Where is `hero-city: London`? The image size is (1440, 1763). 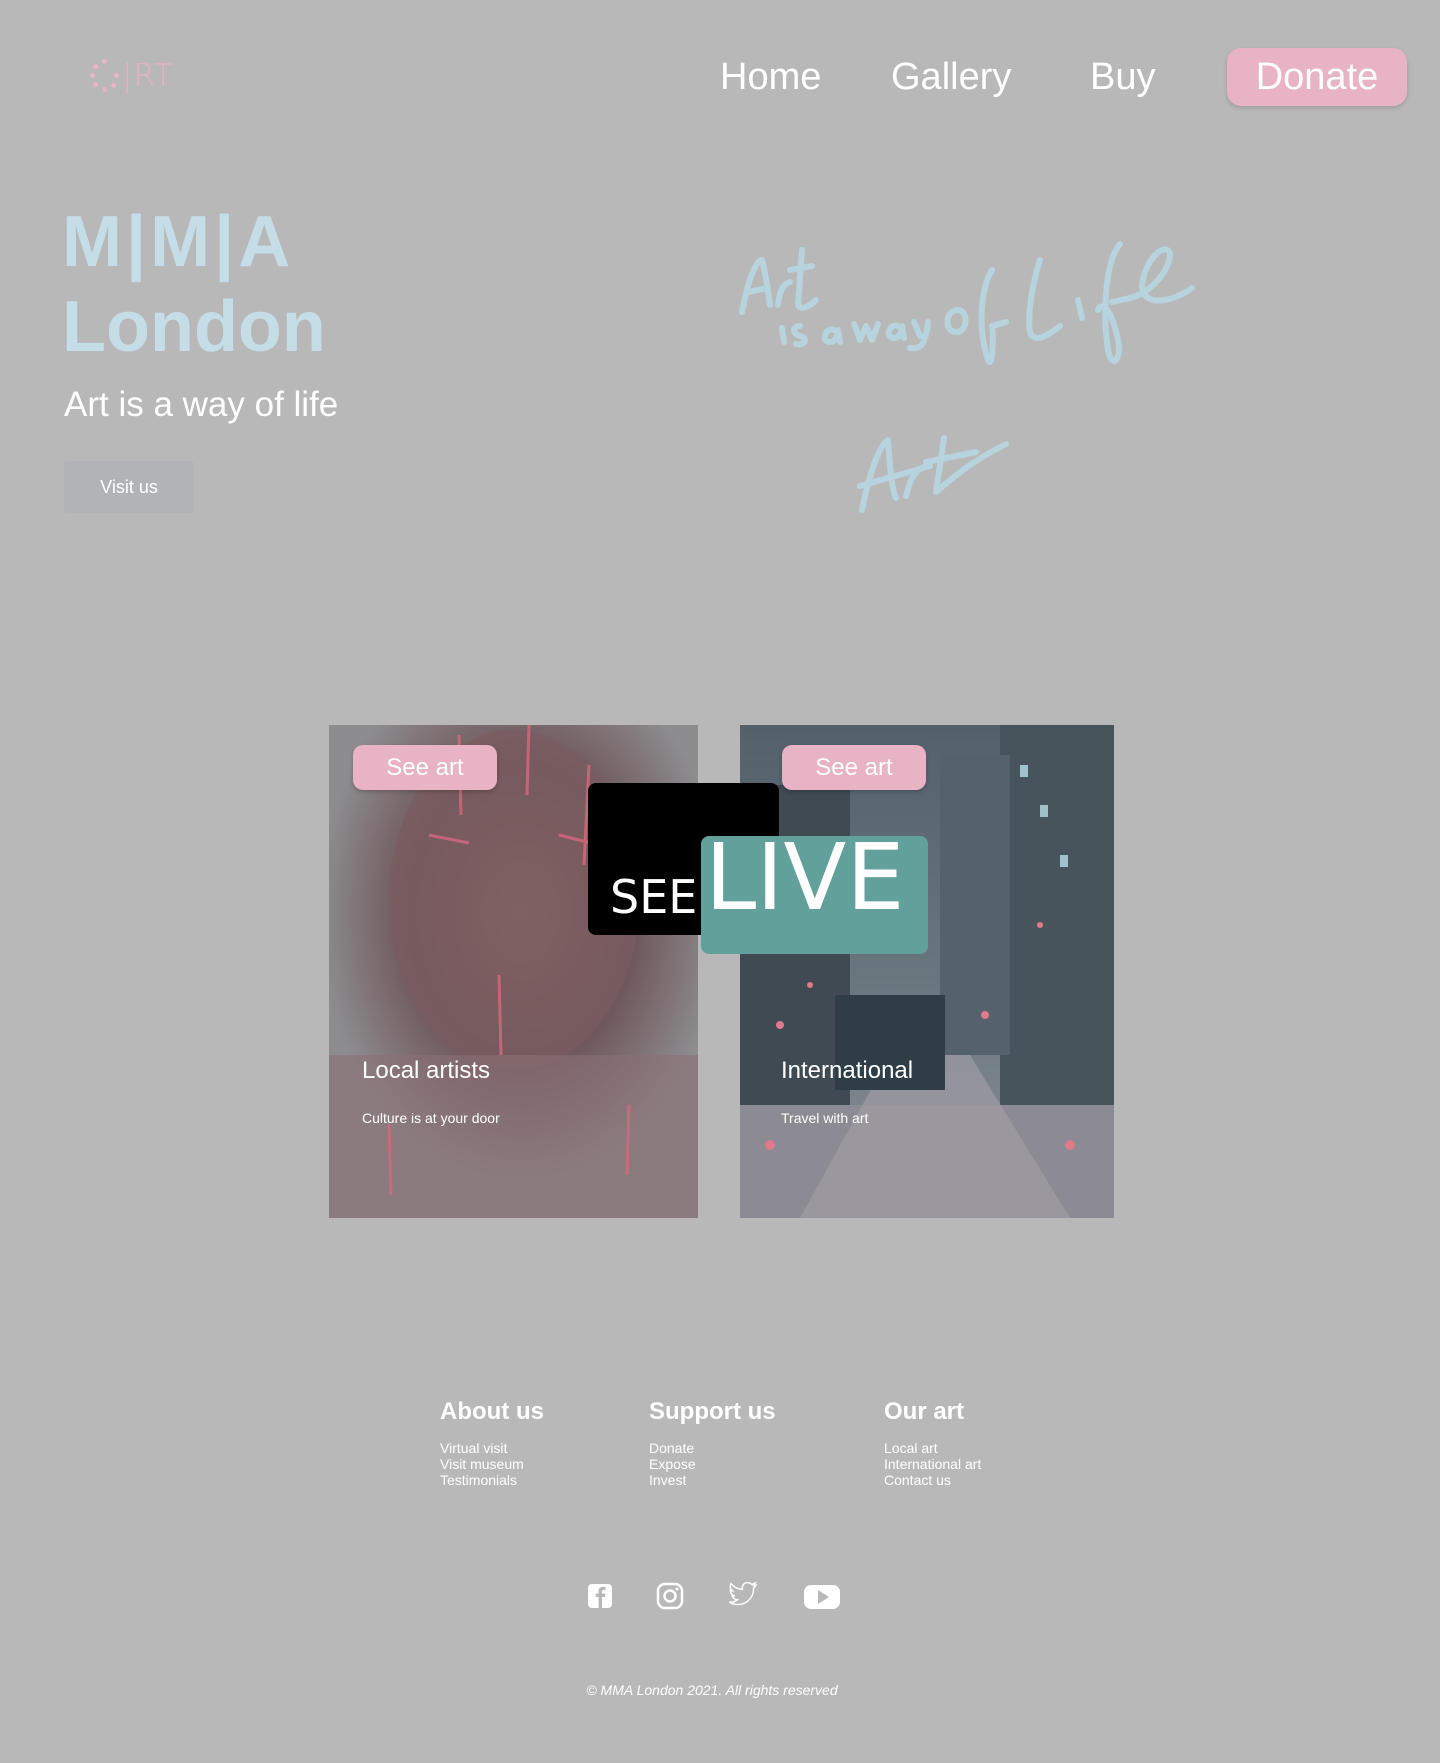 hero-city: London is located at coordinates (194, 327).